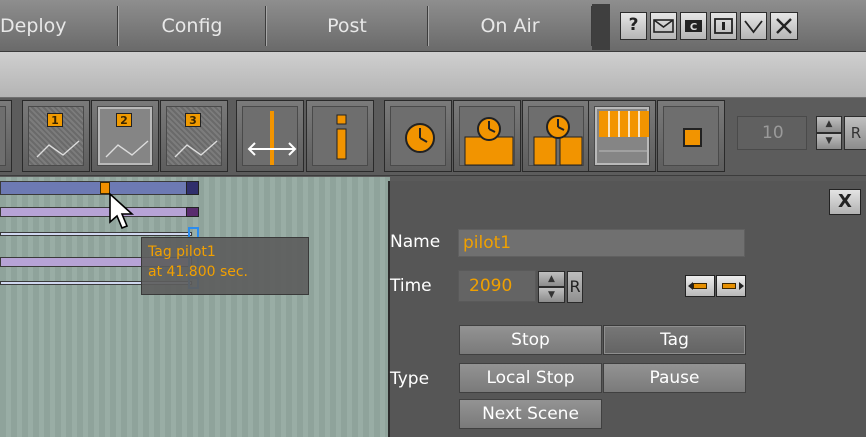  Describe the element at coordinates (56, 136) in the screenshot. I see `keyframe-1-button: 1` at that location.